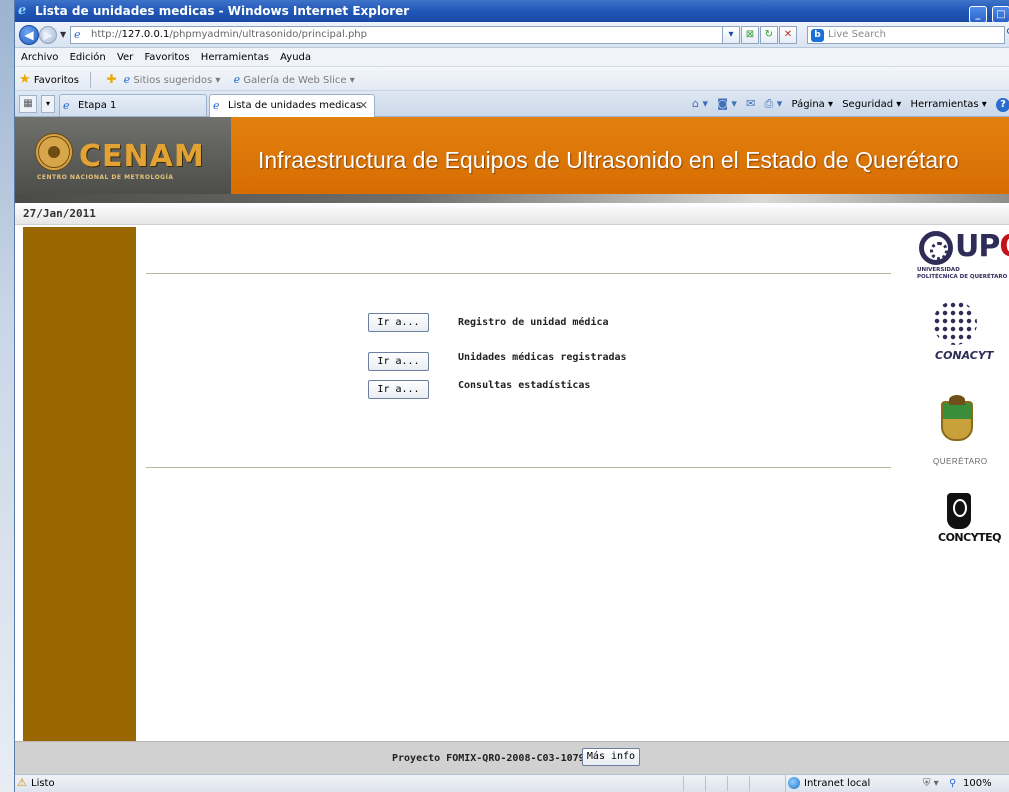 The image size is (1009, 792). Describe the element at coordinates (295, 105) in the screenshot. I see `tab-label: Lista de unidades medicas` at that location.